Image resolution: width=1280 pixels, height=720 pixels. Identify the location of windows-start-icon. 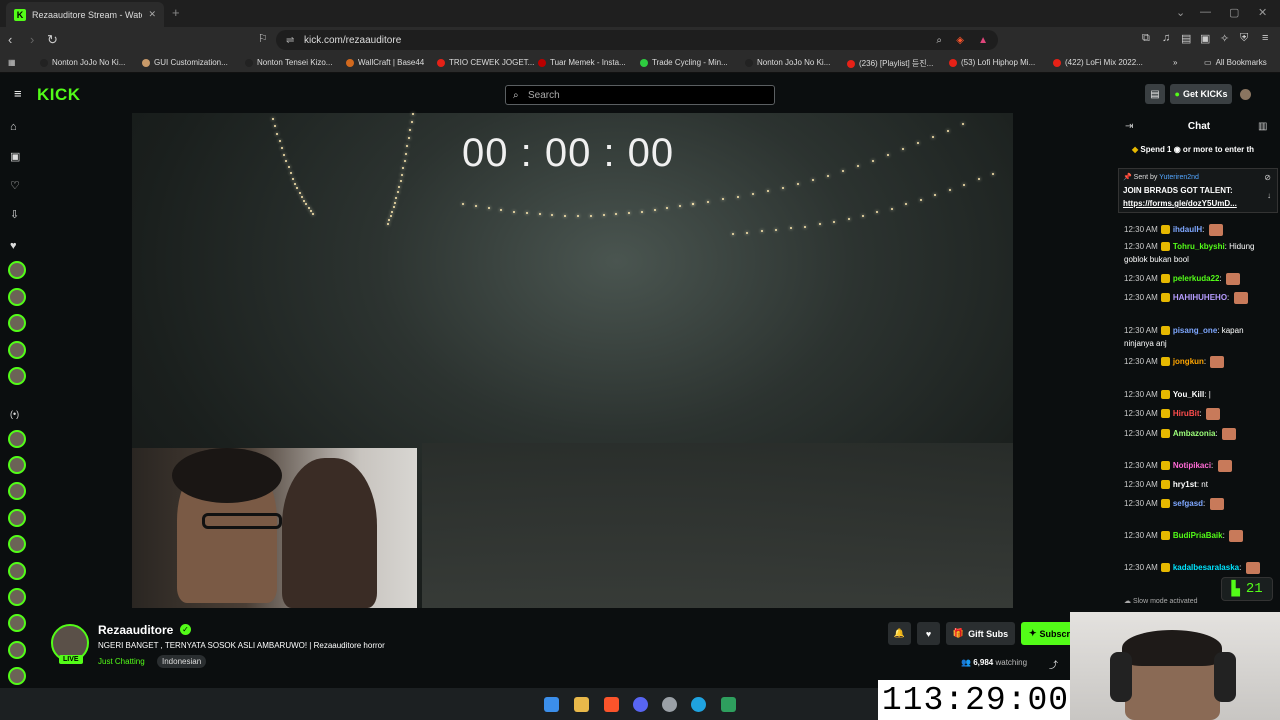
(551, 704).